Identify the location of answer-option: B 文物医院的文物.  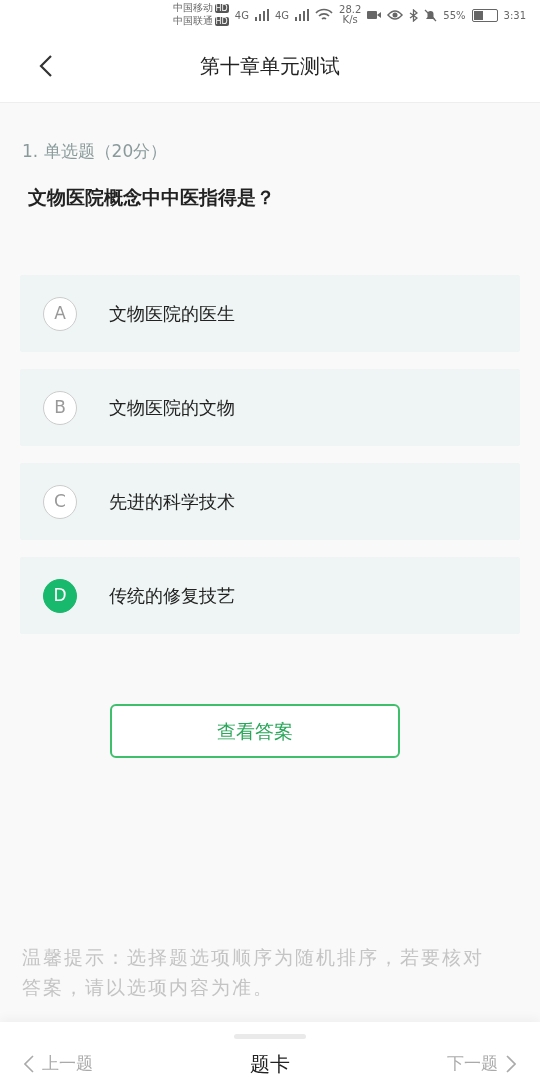
(270, 407).